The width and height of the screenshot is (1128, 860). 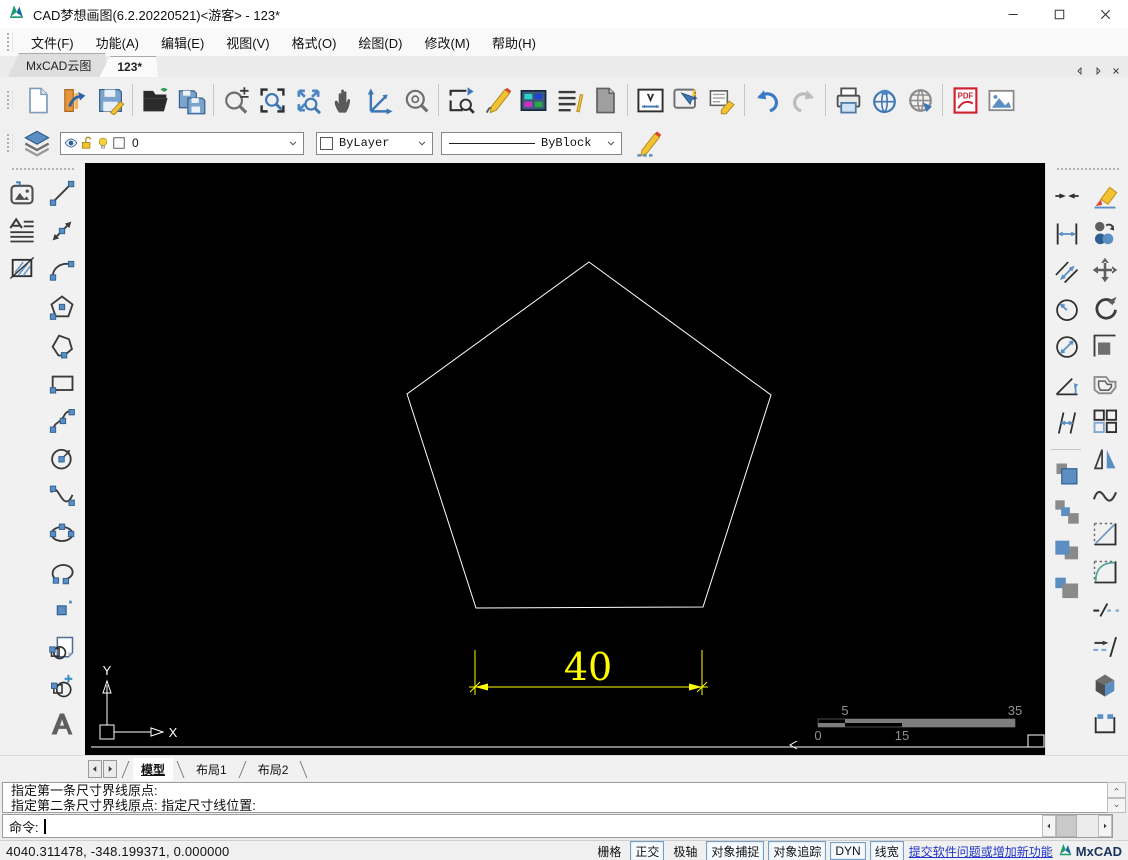 I want to click on draworder-front-button, so click(x=1067, y=474).